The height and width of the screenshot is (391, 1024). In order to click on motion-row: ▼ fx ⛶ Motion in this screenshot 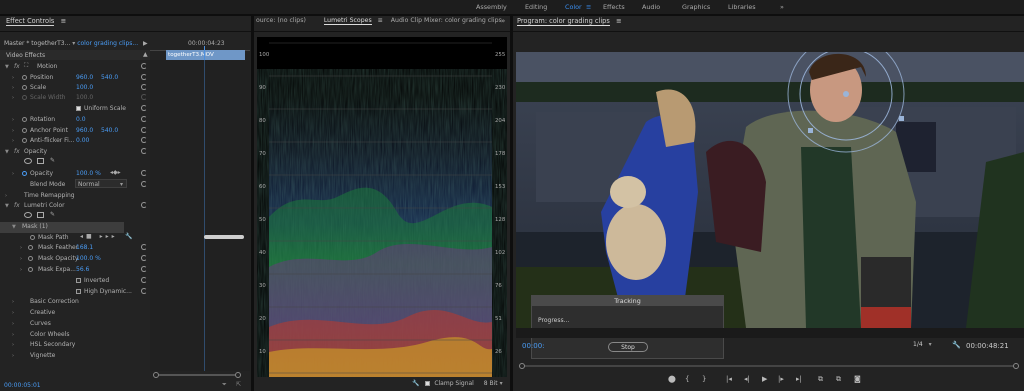, I will do `click(75, 67)`.